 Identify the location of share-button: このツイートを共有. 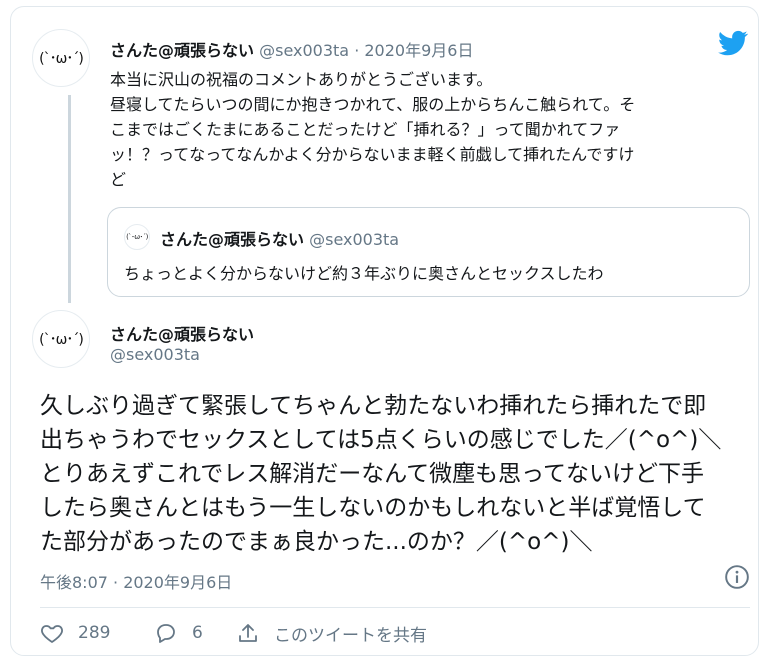
(331, 633).